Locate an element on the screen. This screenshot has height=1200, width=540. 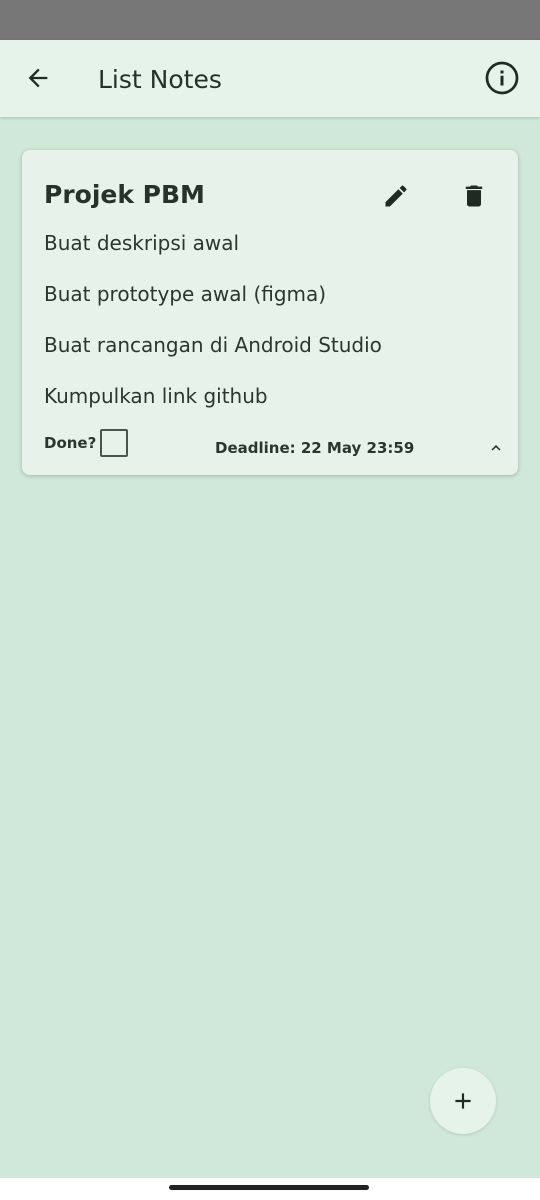
delete-note-button is located at coordinates (474, 196).